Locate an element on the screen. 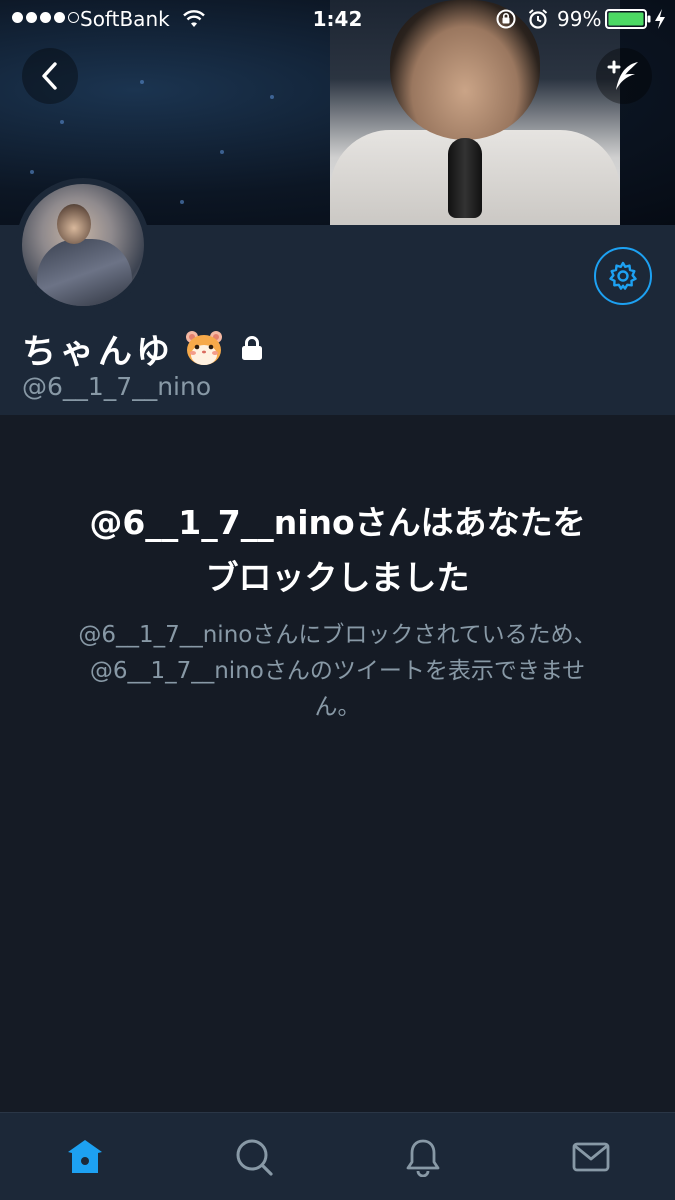 This screenshot has height=1200, width=675. battery-icon is located at coordinates (628, 19).